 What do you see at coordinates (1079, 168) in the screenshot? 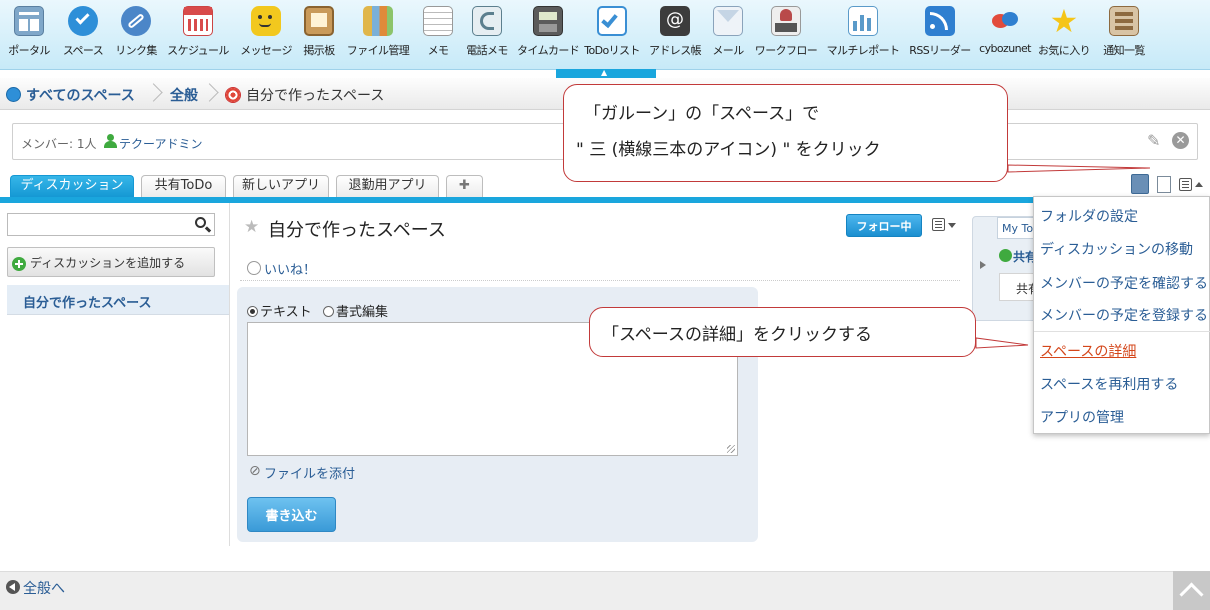
I see `callout1-pointer` at bounding box center [1079, 168].